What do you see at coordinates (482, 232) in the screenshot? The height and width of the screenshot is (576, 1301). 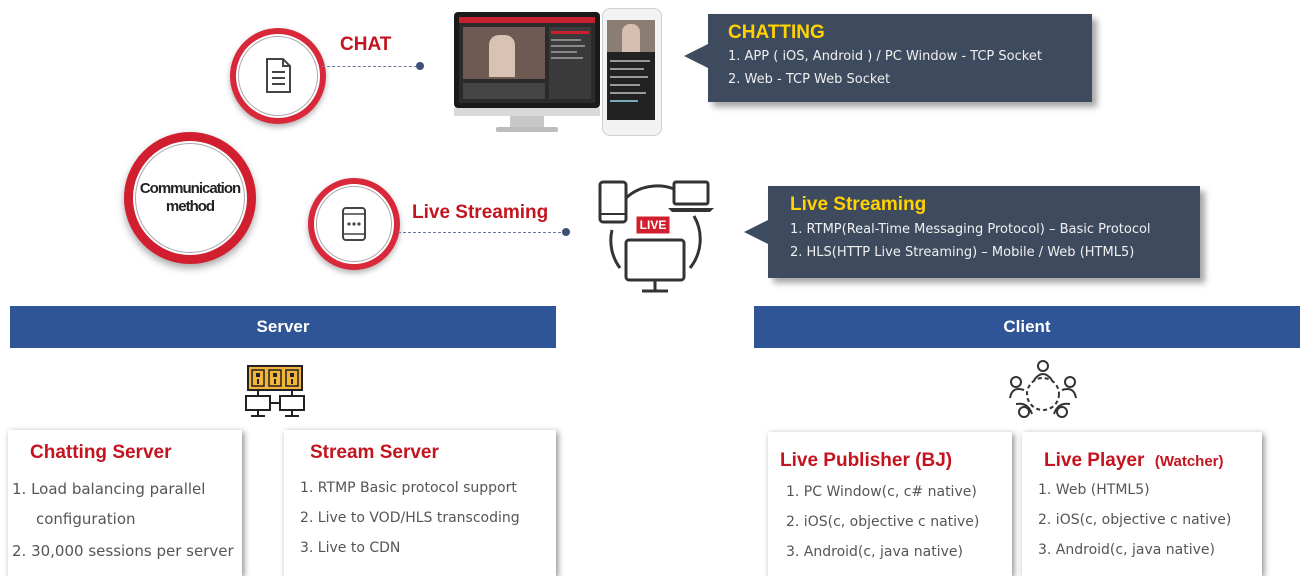 I see `live-connector` at bounding box center [482, 232].